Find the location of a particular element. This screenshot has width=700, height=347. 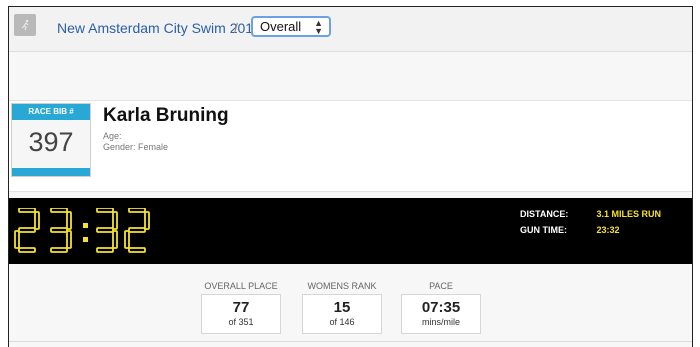

overall-place-box: 77 of 351 is located at coordinates (241, 314).